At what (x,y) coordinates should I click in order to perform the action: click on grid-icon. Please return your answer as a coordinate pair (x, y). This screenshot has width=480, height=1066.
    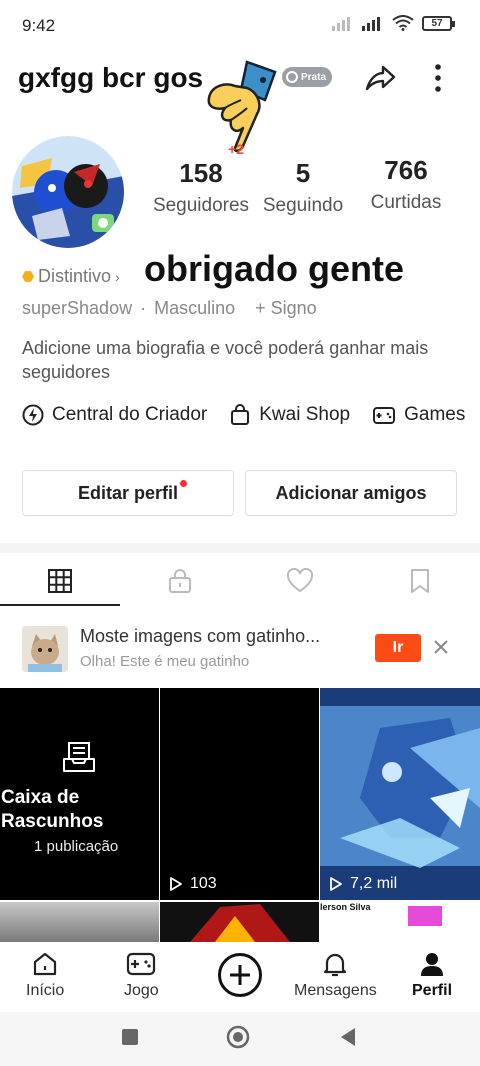
    Looking at the image, I should click on (60, 581).